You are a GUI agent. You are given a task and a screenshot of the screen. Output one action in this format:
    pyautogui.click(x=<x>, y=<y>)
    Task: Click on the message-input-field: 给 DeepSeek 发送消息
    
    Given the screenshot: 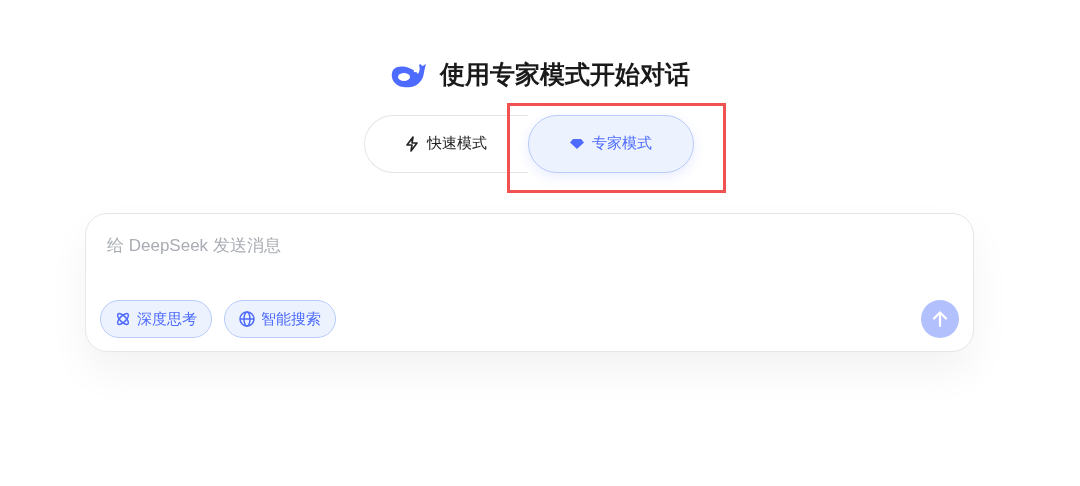 What is the action you would take?
    pyautogui.click(x=194, y=246)
    